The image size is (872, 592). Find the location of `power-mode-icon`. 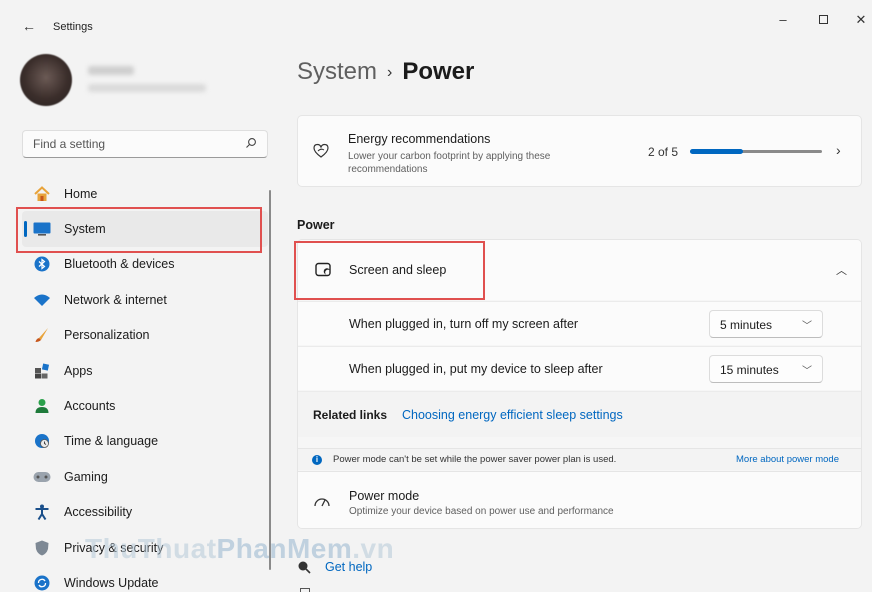

power-mode-icon is located at coordinates (322, 503).